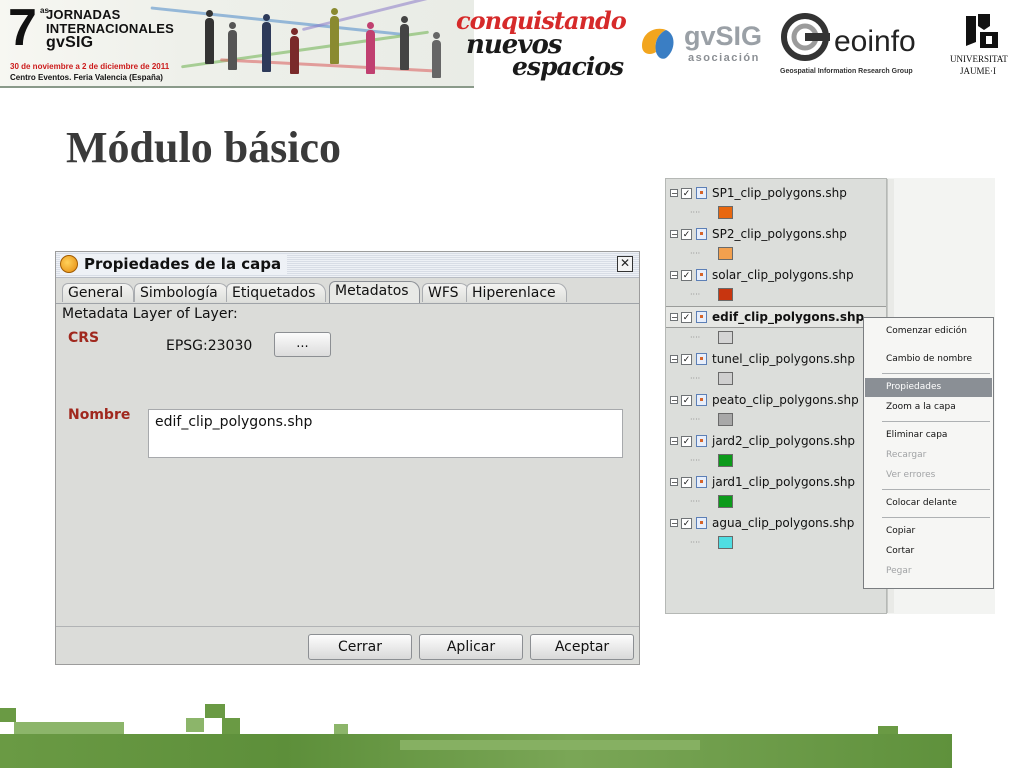 This screenshot has height=768, width=1024. I want to click on layer-name-field: edif_clip_polygons.shp, so click(385, 433).